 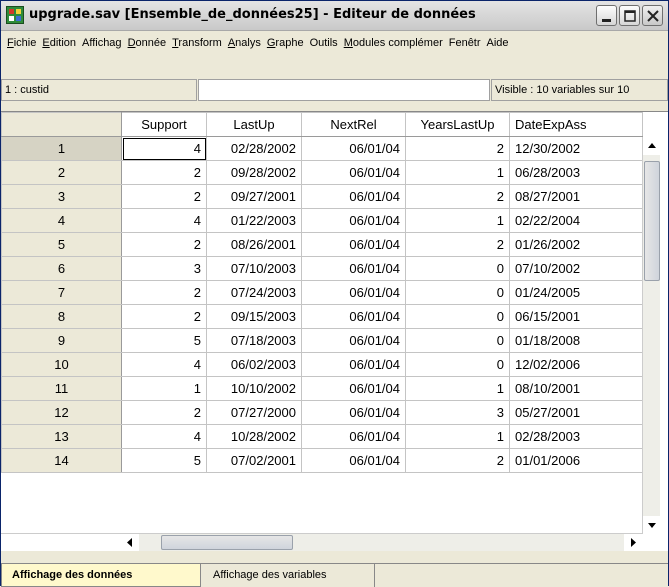 What do you see at coordinates (164, 124) in the screenshot?
I see `column-header: Support` at bounding box center [164, 124].